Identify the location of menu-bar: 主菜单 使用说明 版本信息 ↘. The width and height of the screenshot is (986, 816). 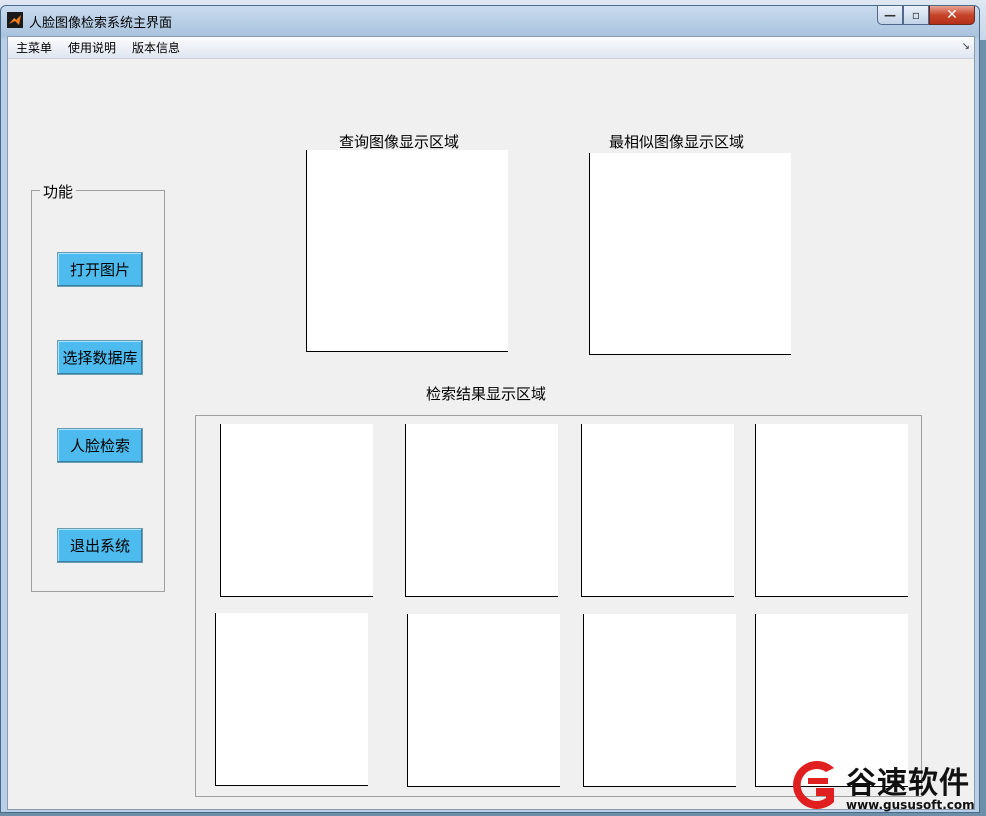
(491, 48).